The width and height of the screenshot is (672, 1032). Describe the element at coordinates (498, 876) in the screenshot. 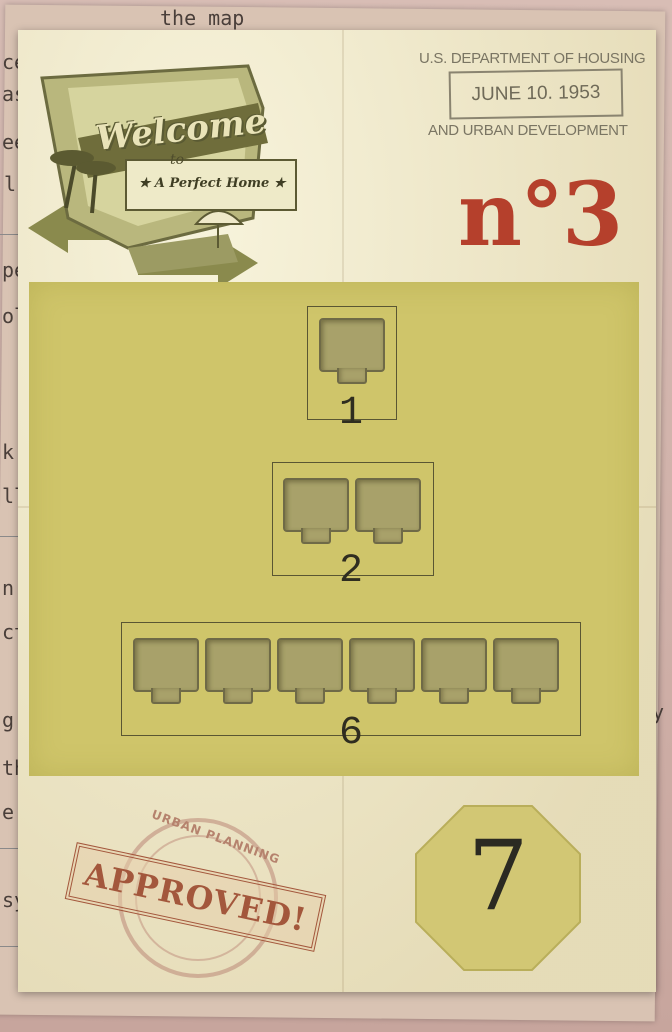

I see `value-number: 7` at that location.